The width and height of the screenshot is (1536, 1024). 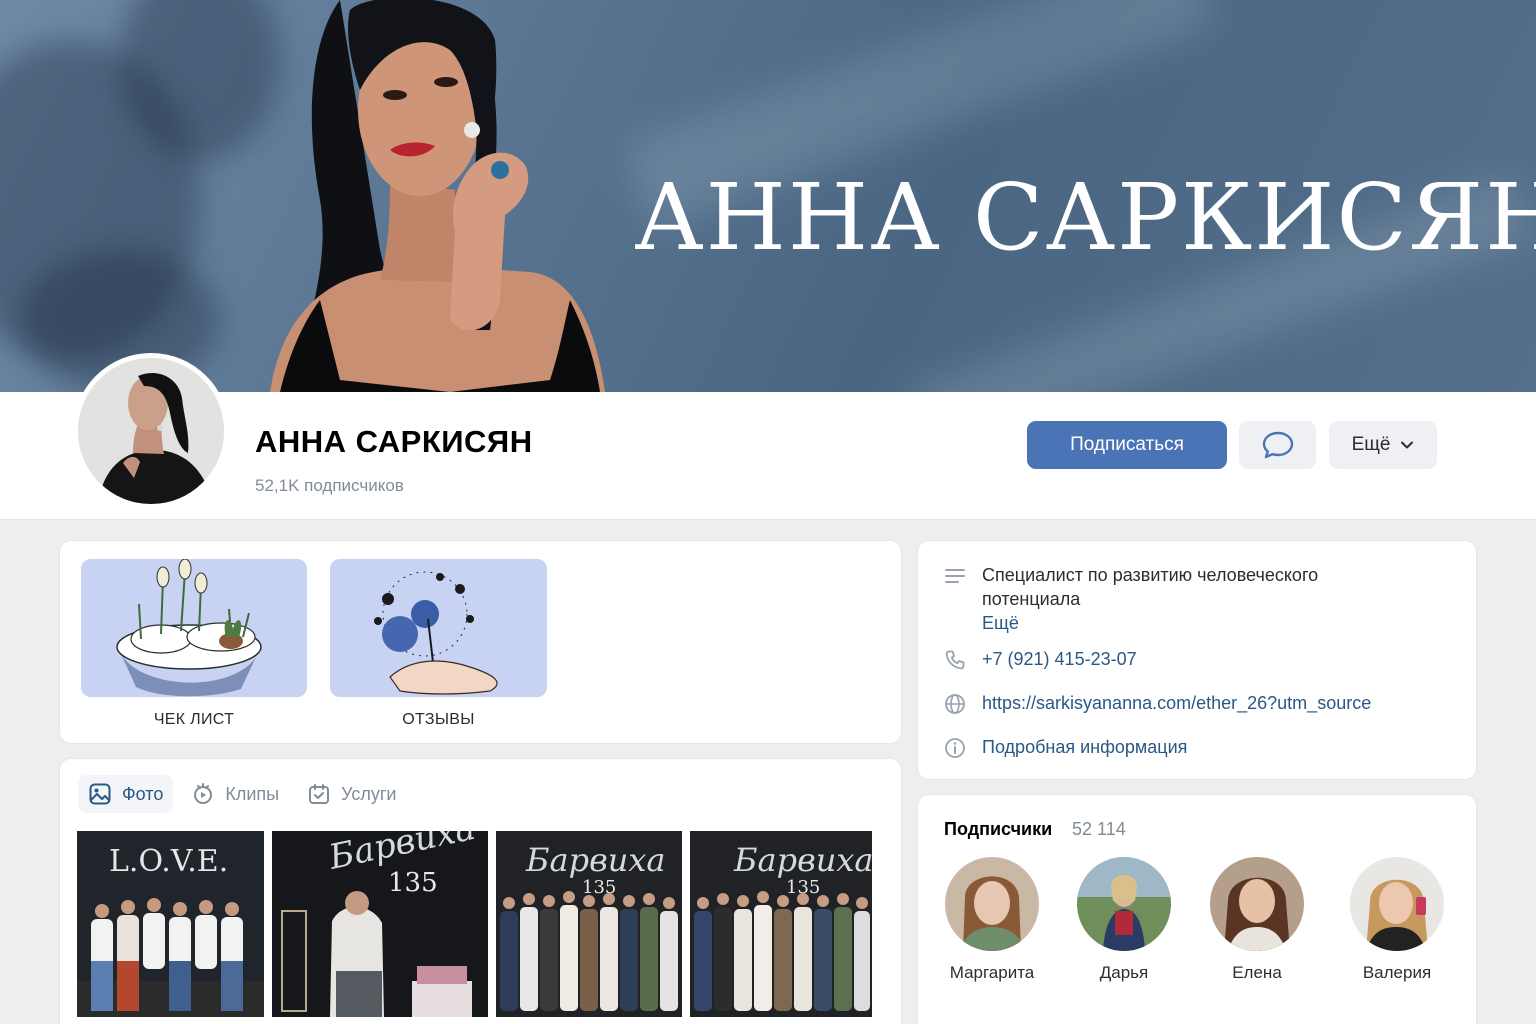 I want to click on photo-sign: L.O.V.E., so click(x=168, y=861).